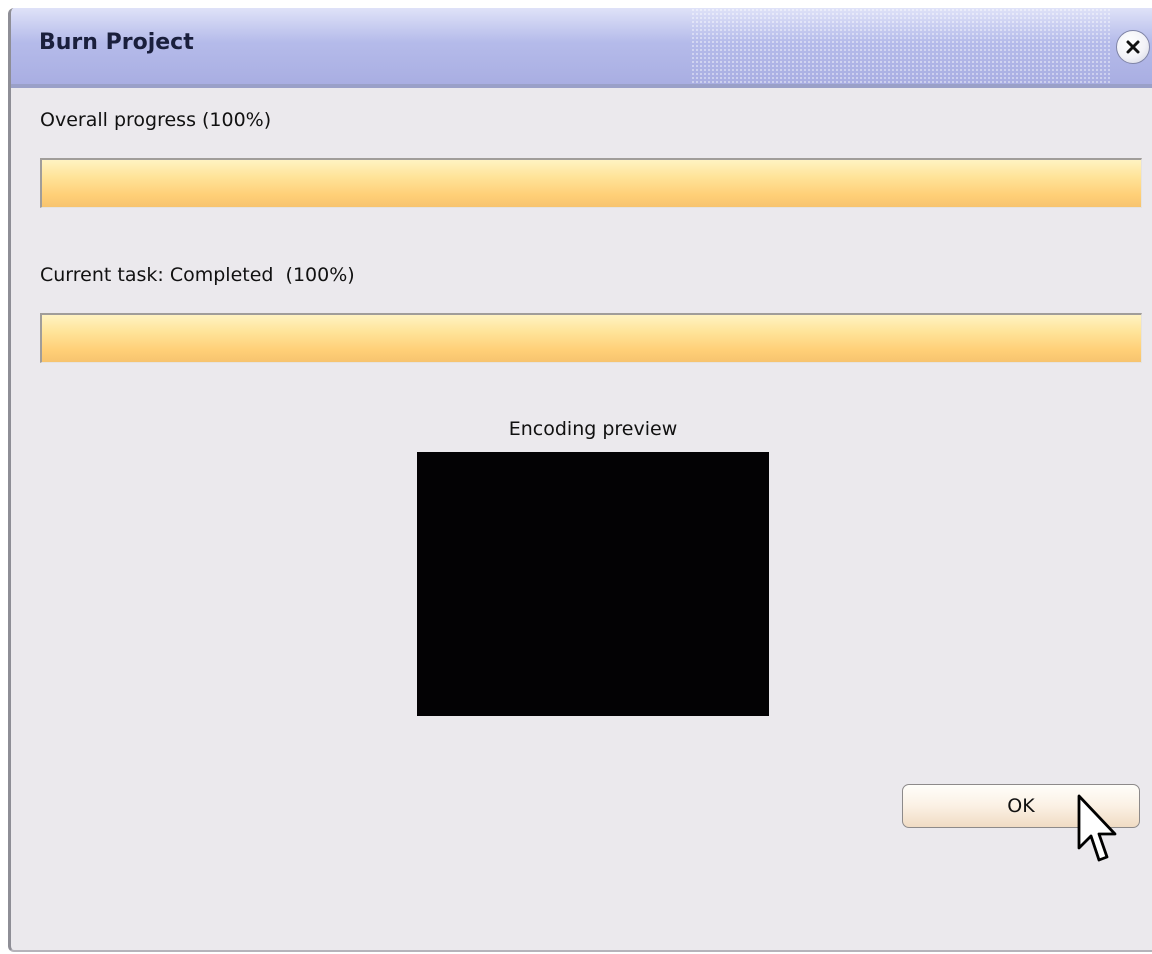 This screenshot has height=954, width=1152. I want to click on overall-progress-bar, so click(591, 183).